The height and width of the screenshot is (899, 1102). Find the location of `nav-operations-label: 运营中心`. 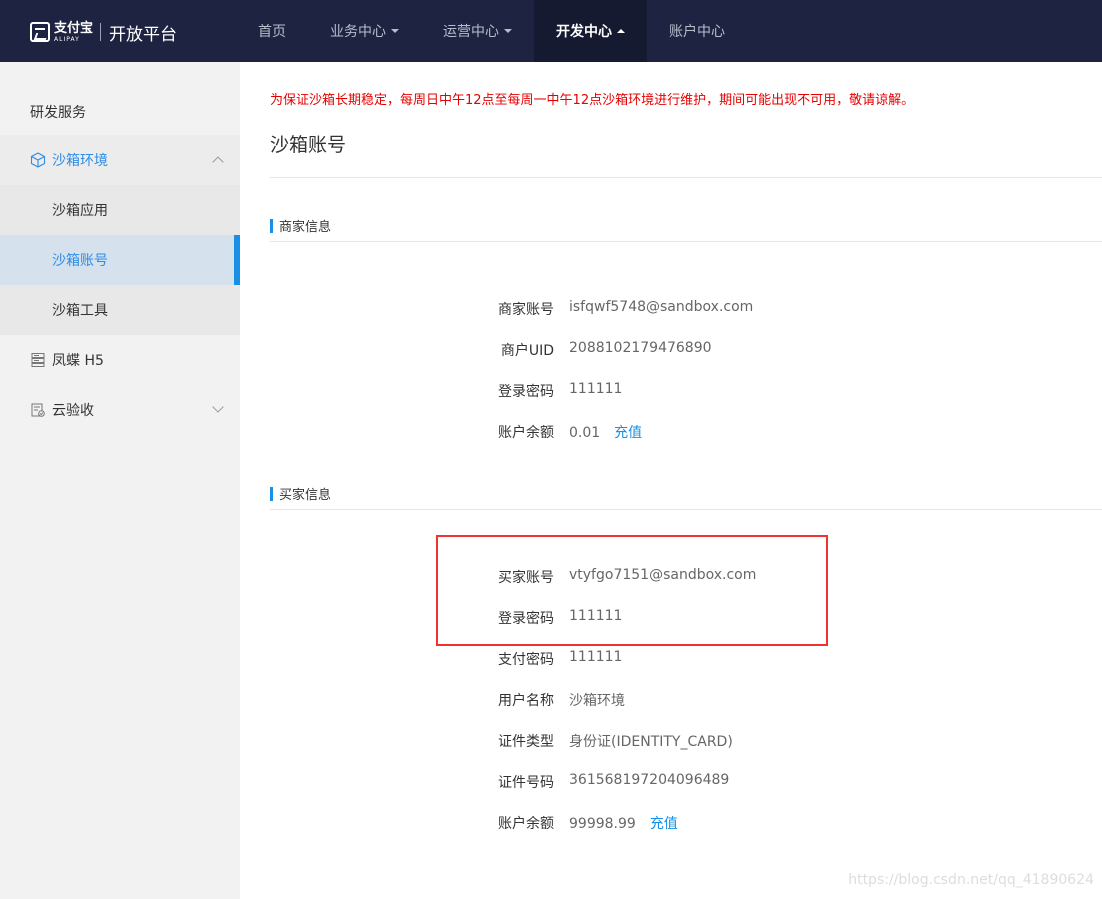

nav-operations-label: 运营中心 is located at coordinates (471, 32).